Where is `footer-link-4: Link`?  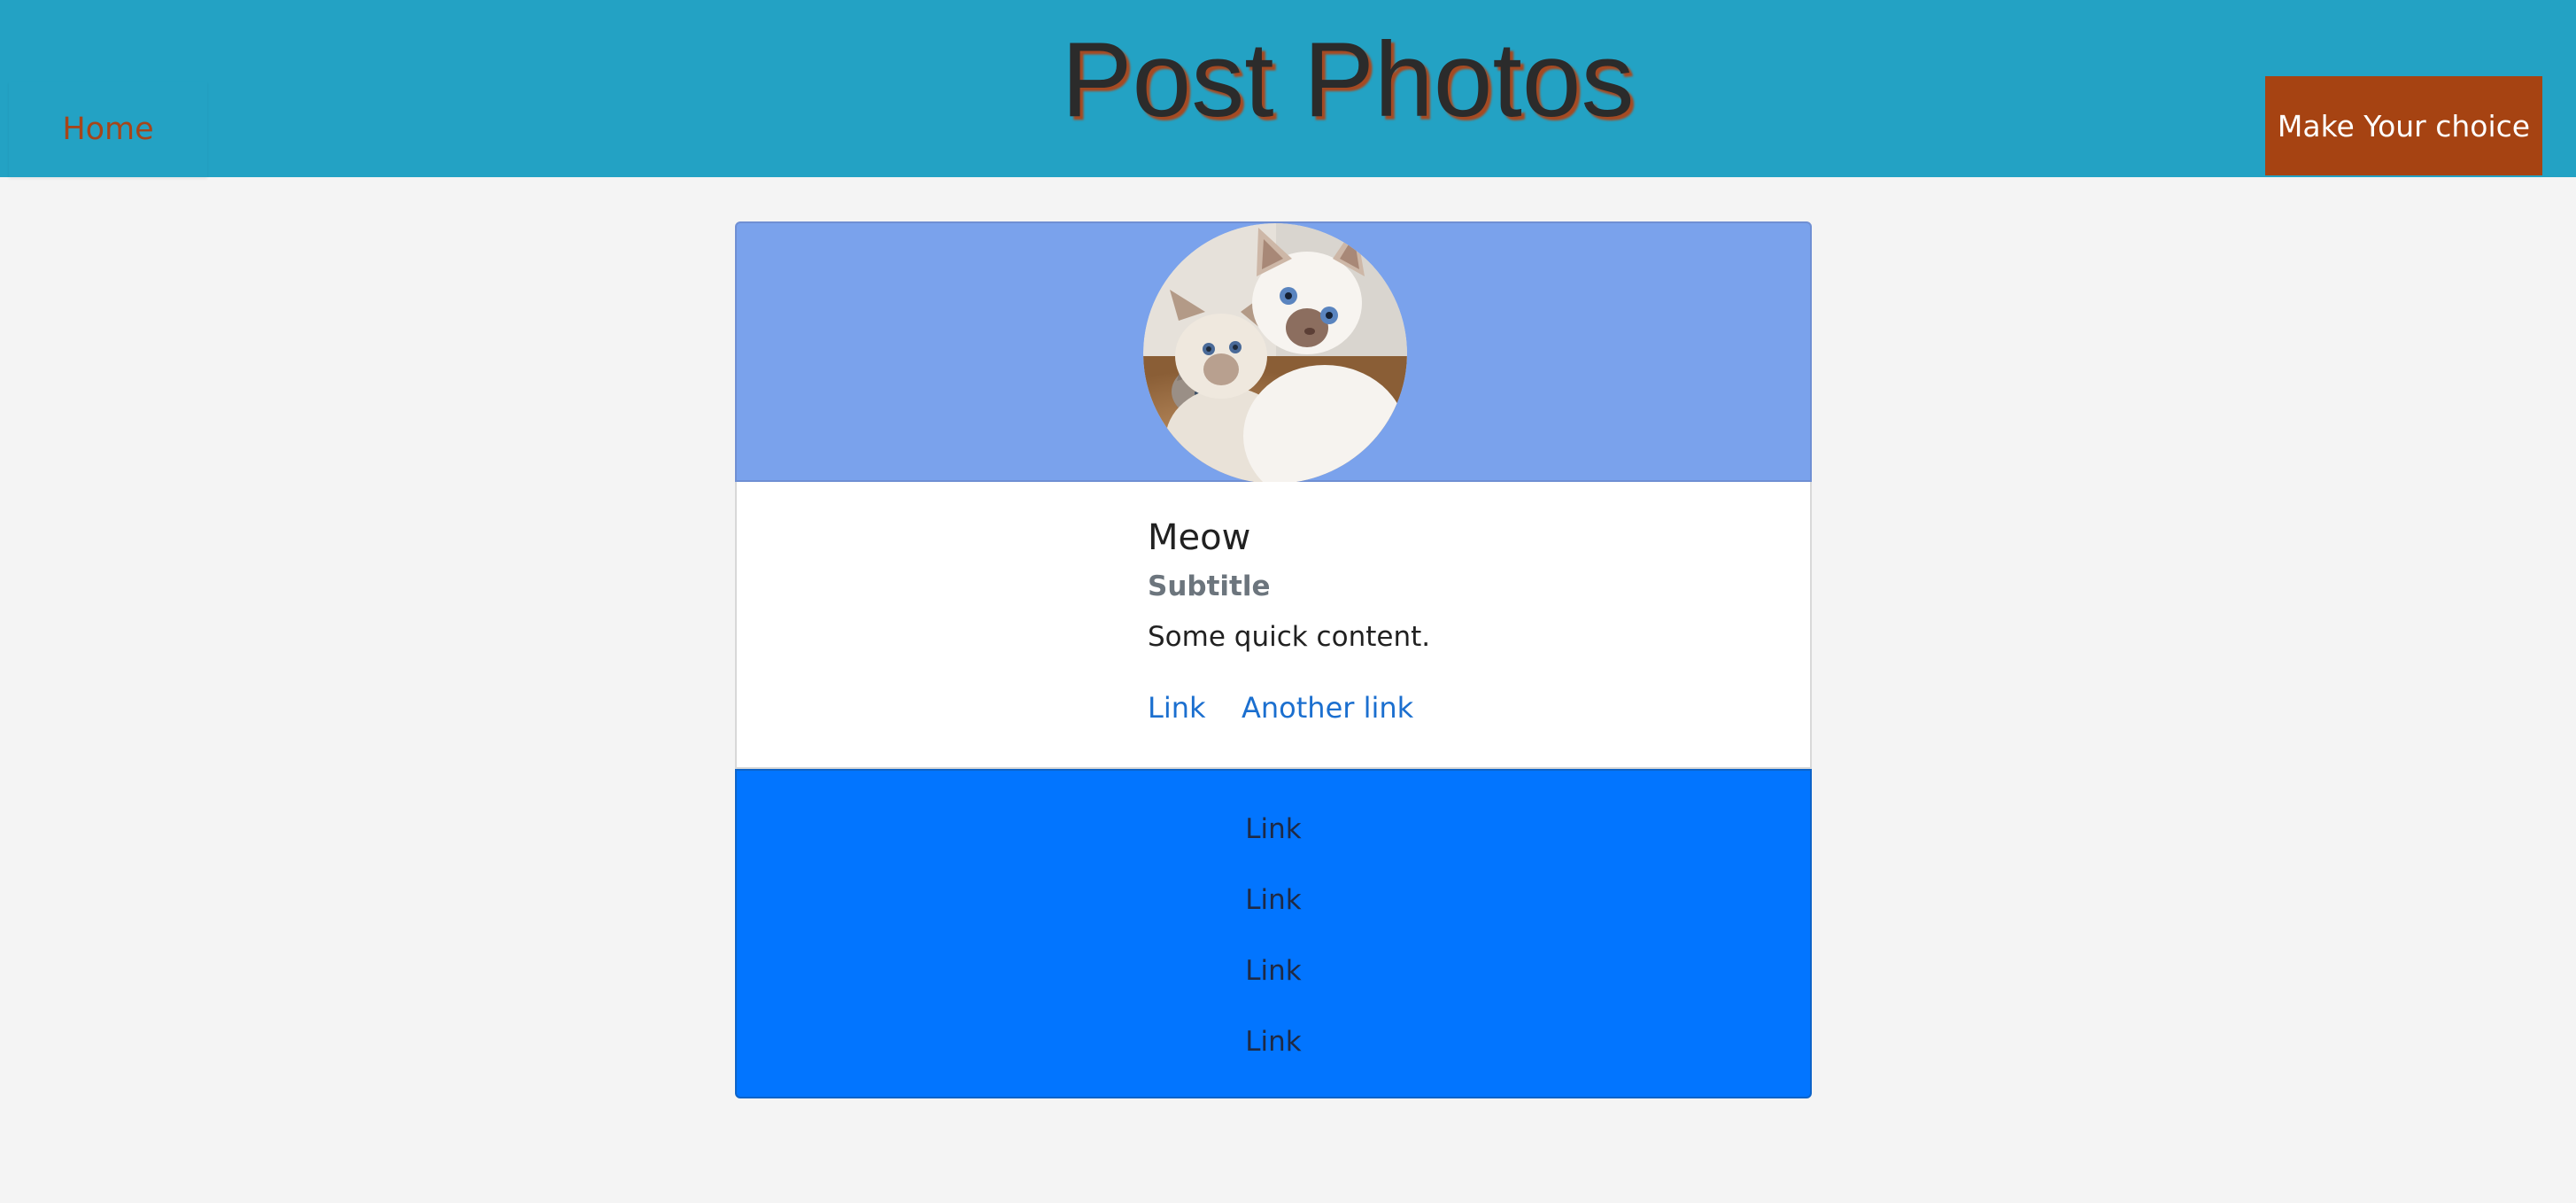 footer-link-4: Link is located at coordinates (1273, 1042).